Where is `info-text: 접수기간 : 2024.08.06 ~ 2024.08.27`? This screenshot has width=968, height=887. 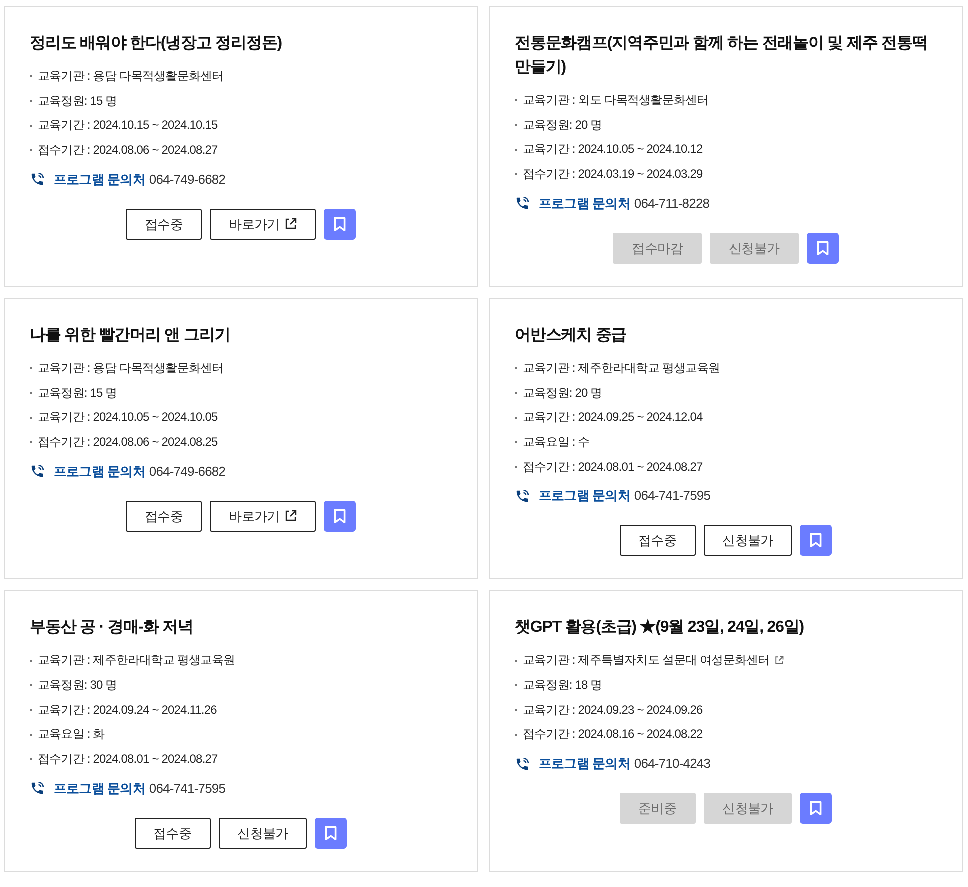 info-text: 접수기간 : 2024.08.06 ~ 2024.08.27 is located at coordinates (128, 151).